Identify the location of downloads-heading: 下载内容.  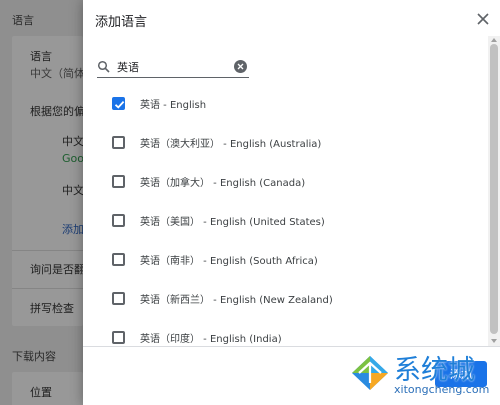
(34, 356).